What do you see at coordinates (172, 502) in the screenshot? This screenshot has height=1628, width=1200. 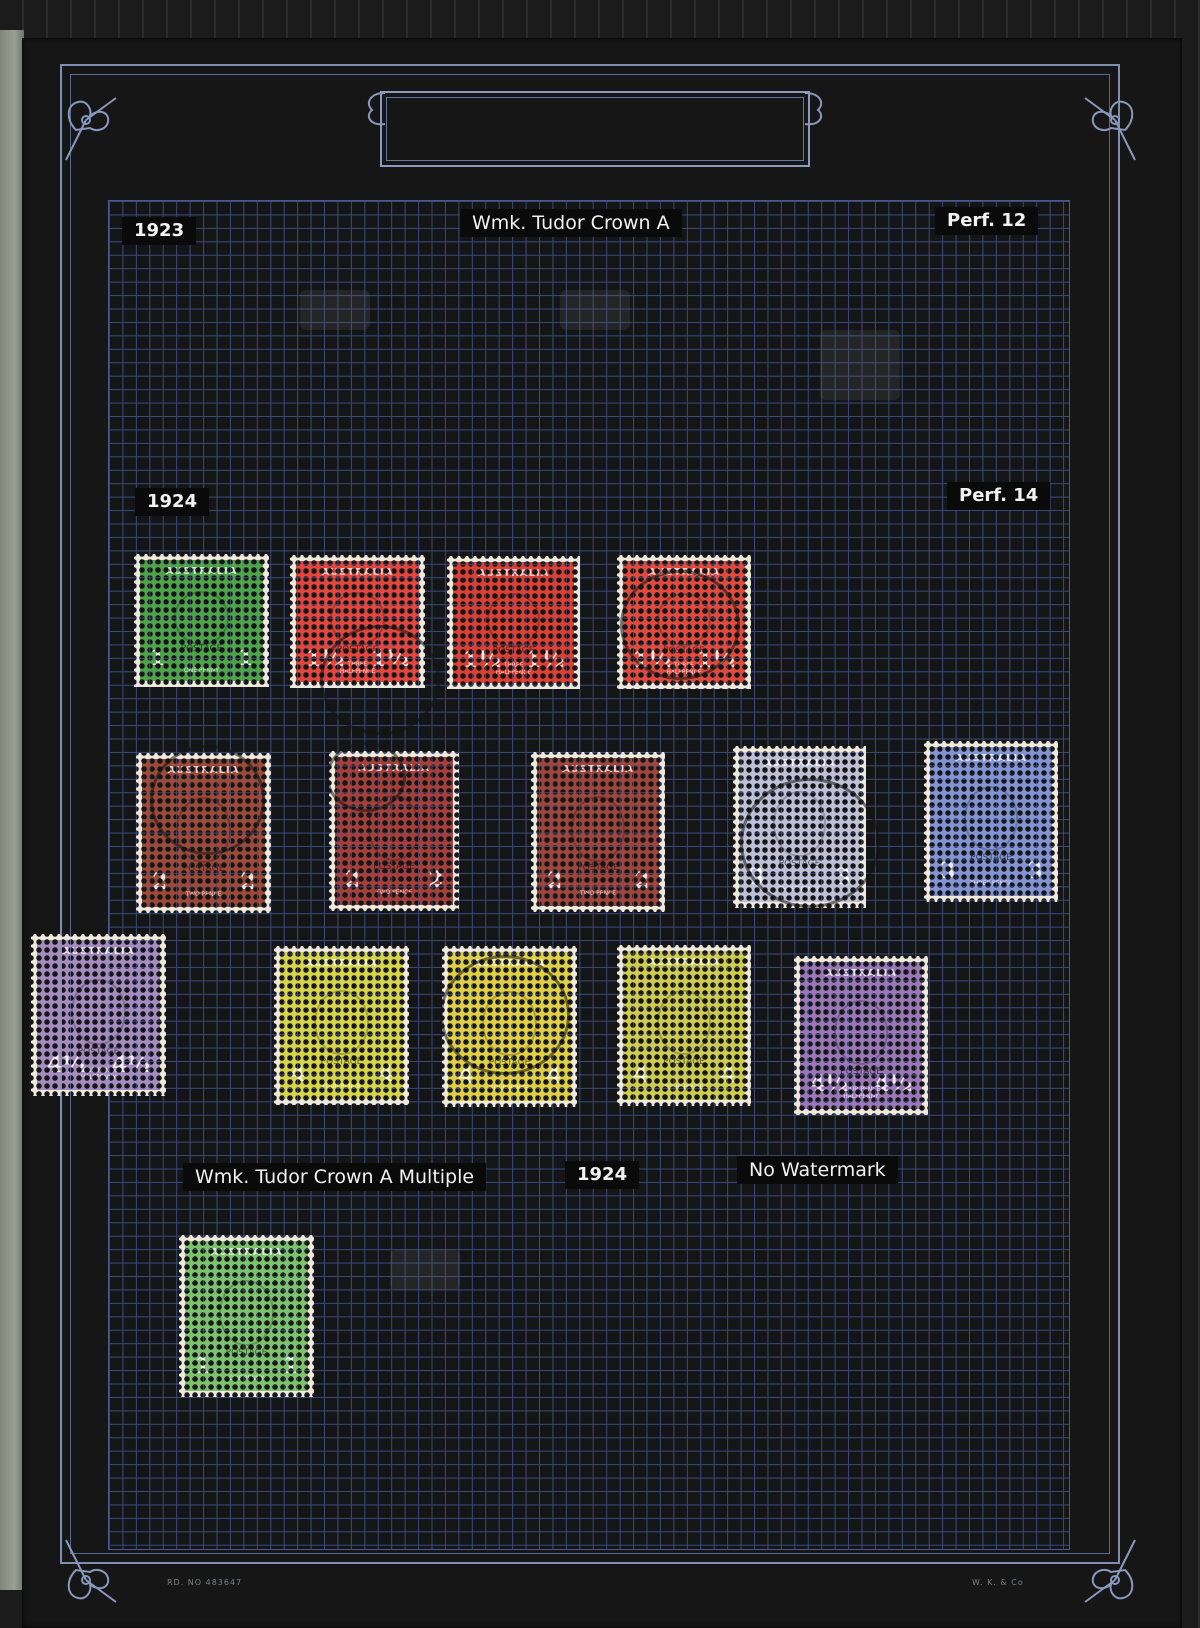 I see `year-label-1924: 1924` at bounding box center [172, 502].